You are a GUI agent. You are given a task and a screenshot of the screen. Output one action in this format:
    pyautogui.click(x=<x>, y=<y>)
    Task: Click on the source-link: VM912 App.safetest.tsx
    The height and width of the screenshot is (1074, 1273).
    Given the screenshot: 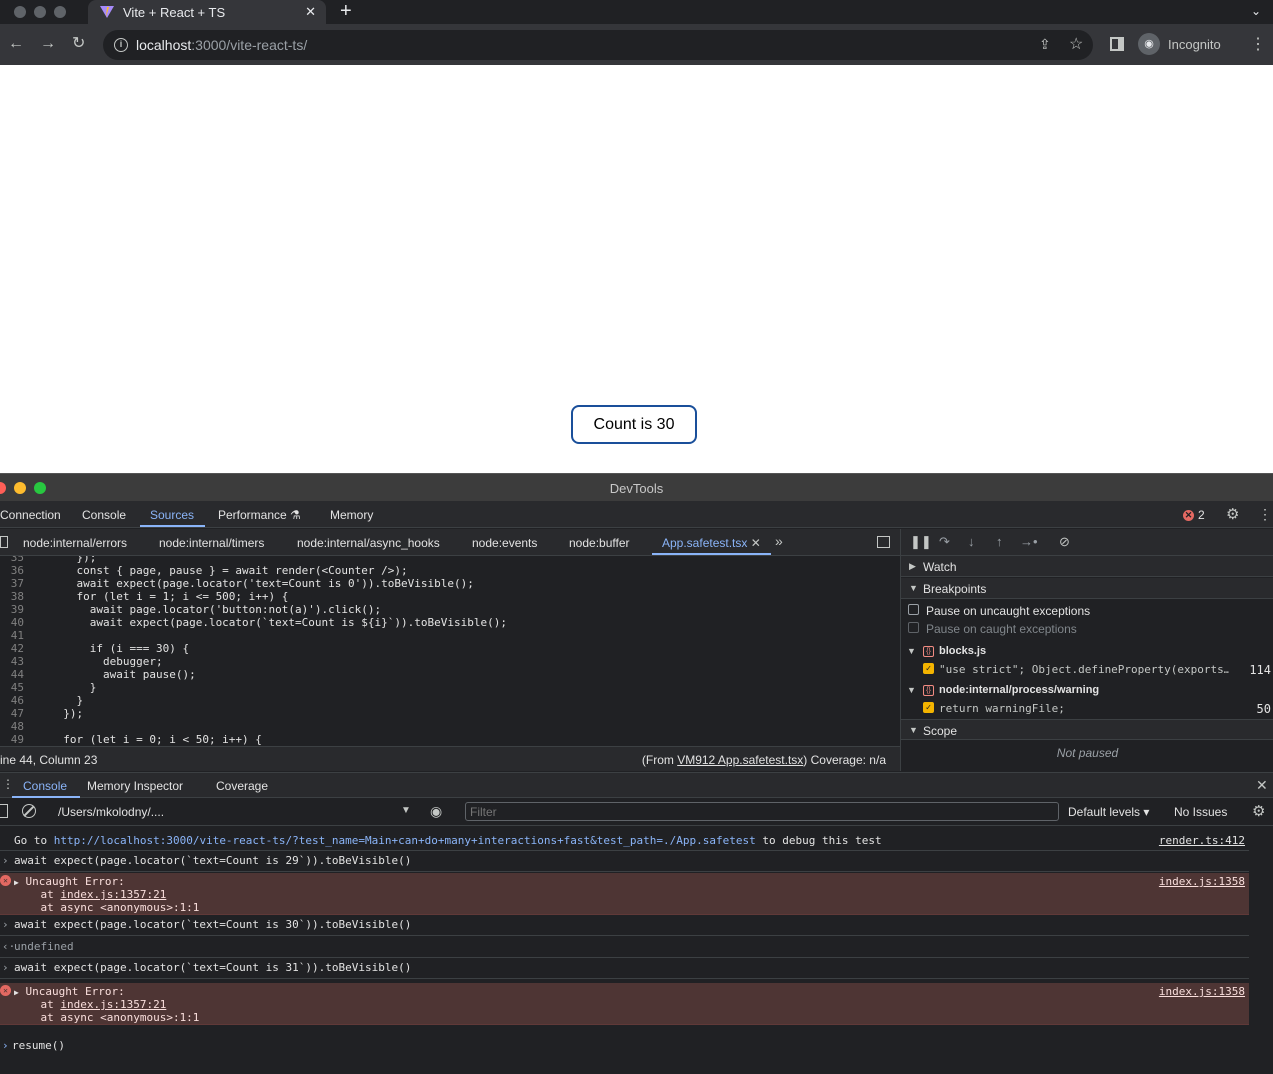 What is the action you would take?
    pyautogui.click(x=740, y=760)
    